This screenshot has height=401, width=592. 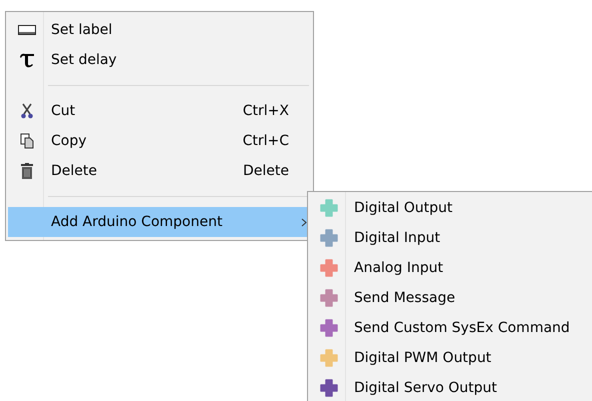 What do you see at coordinates (82, 30) in the screenshot?
I see `menu-item-label: Set label` at bounding box center [82, 30].